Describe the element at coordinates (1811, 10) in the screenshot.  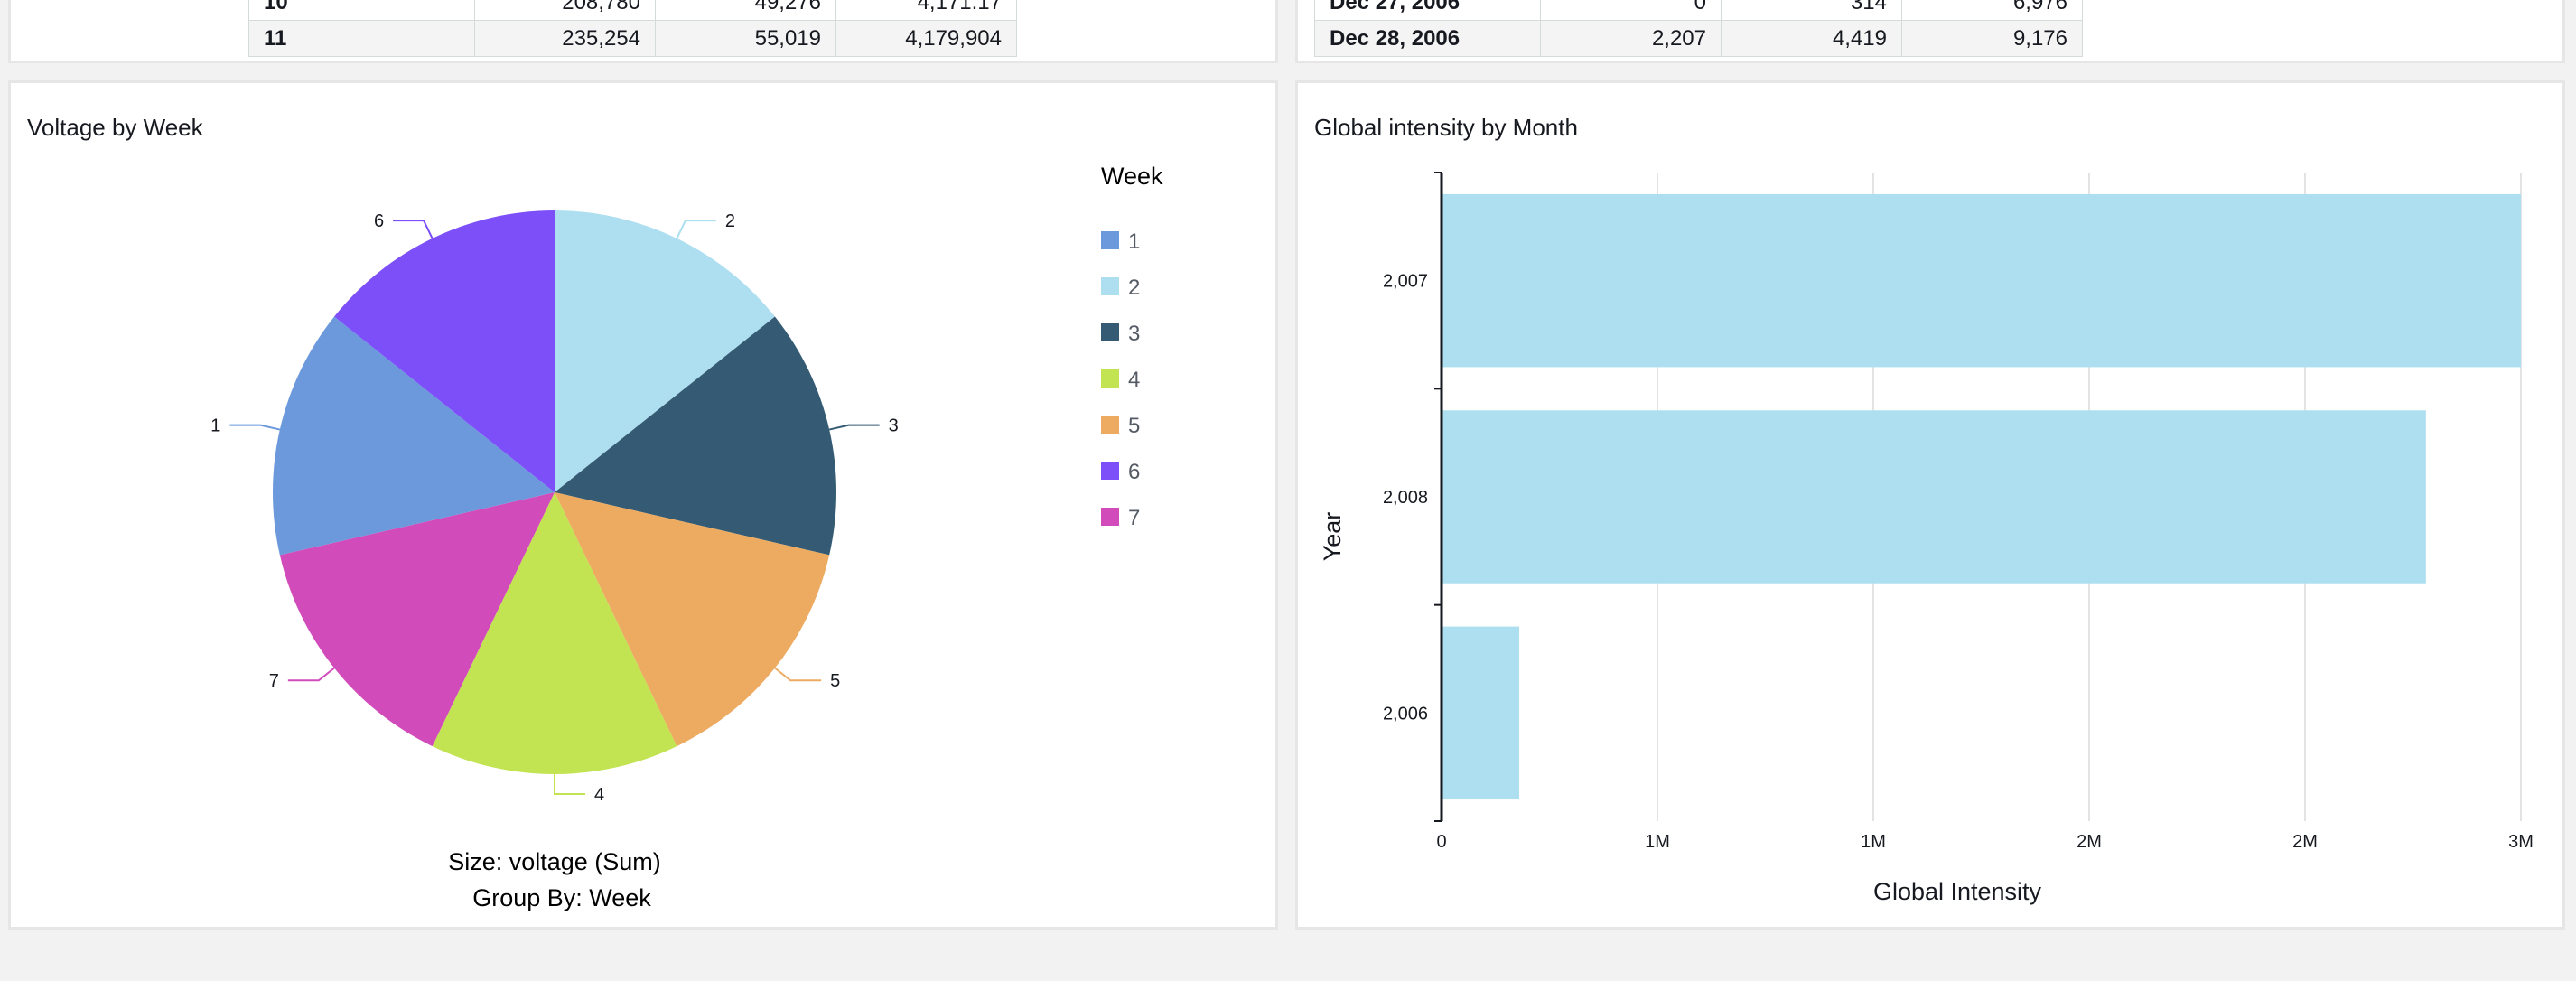
I see `table-cell: 314` at that location.